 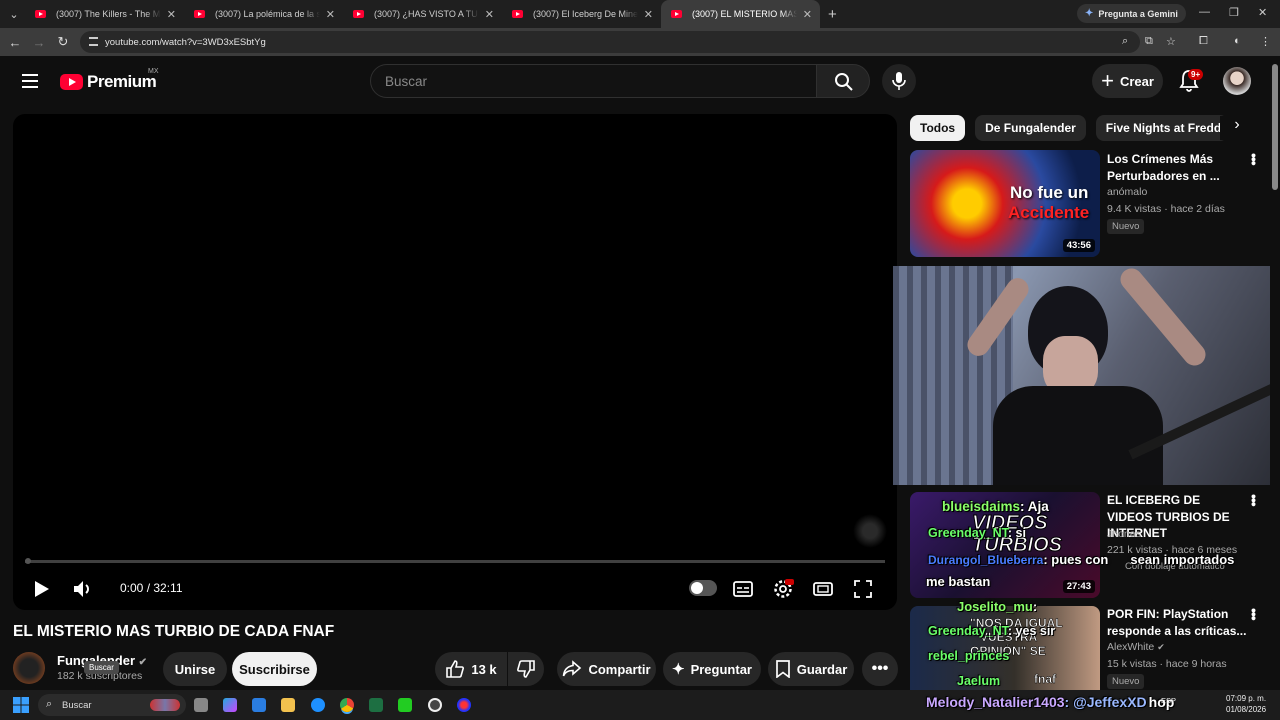 What do you see at coordinates (435, 705) in the screenshot?
I see `obs-icon` at bounding box center [435, 705].